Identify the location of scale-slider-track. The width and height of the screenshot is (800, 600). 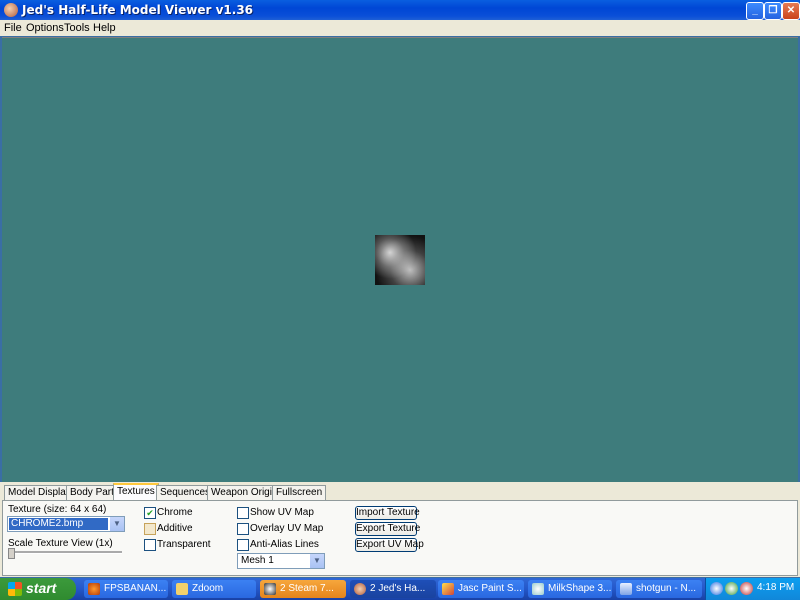
(65, 552).